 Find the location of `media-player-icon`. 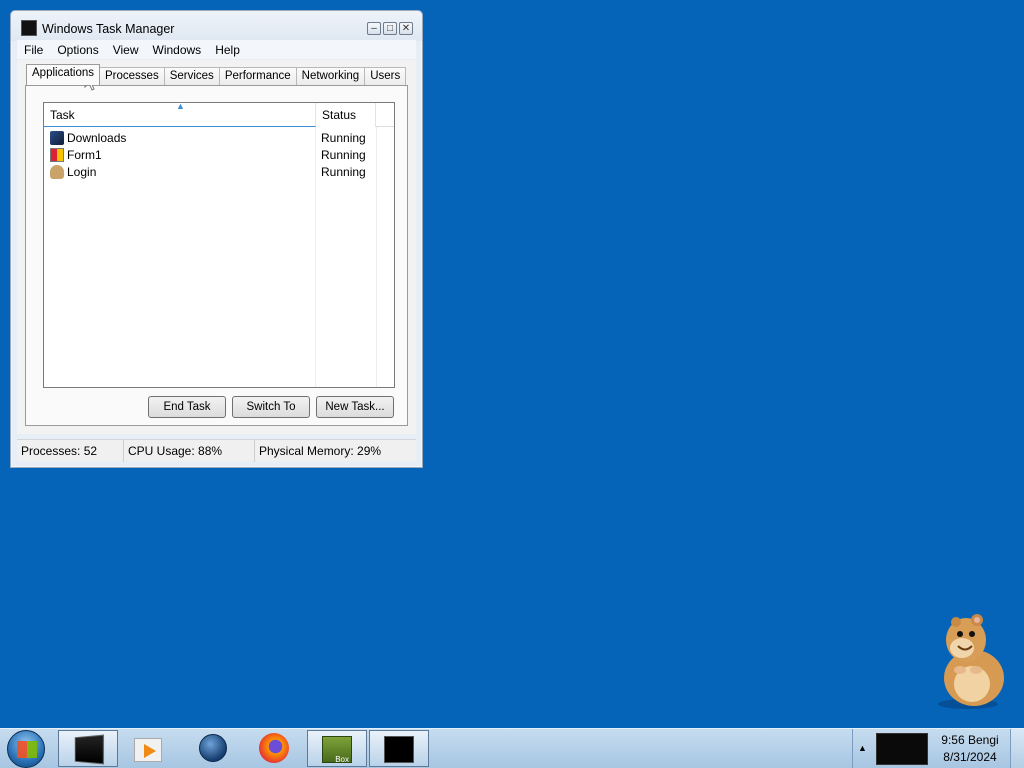

media-player-icon is located at coordinates (148, 750).